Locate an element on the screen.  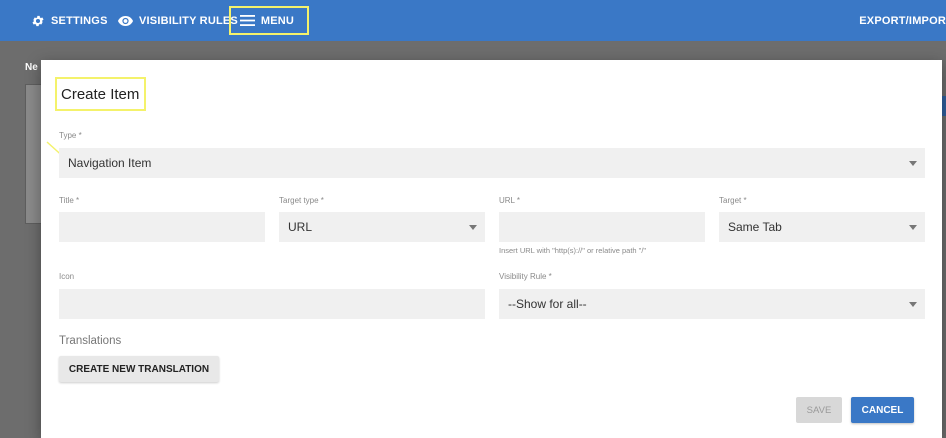
dialog-title: Create Item is located at coordinates (100, 94).